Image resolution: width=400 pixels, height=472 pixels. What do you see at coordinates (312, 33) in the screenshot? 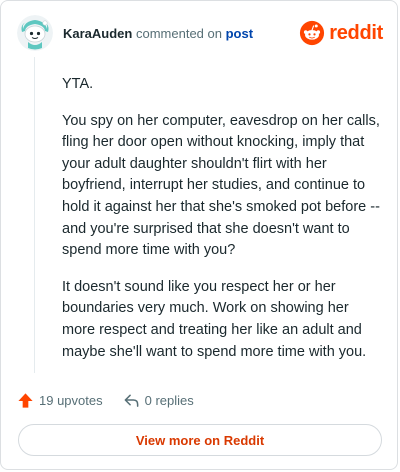
I see `reddit-logo-icon` at bounding box center [312, 33].